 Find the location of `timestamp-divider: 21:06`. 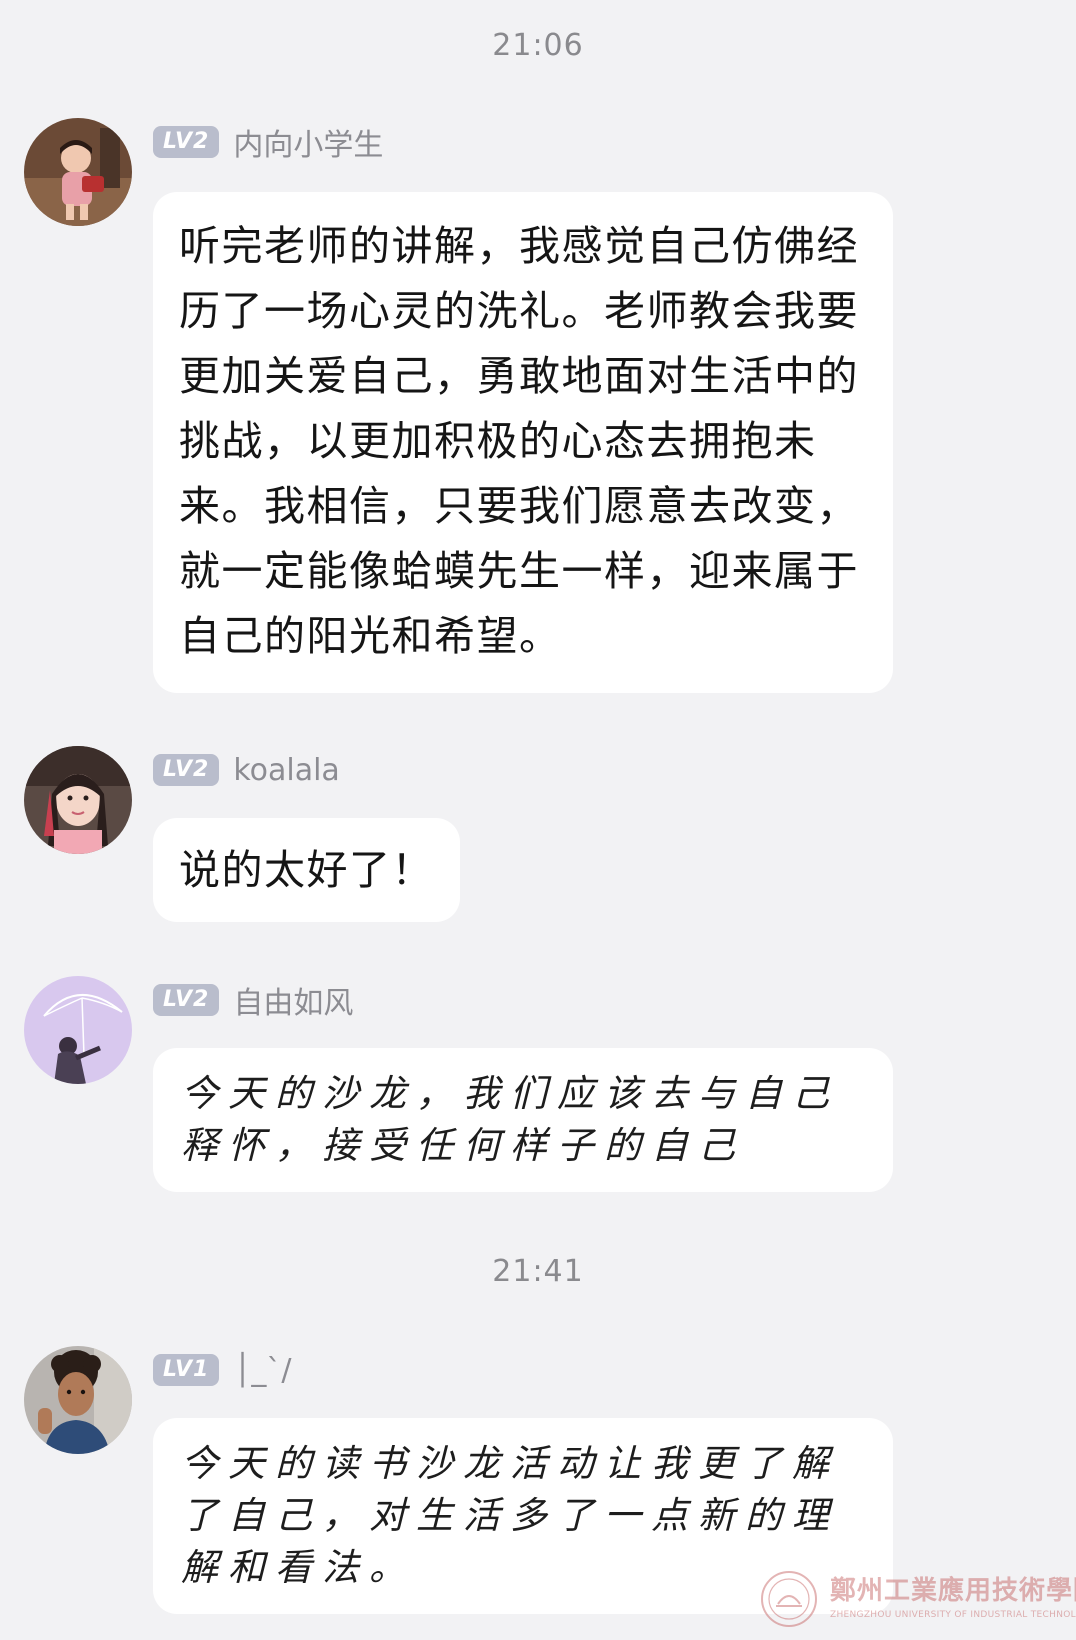

timestamp-divider: 21:06 is located at coordinates (538, 45).